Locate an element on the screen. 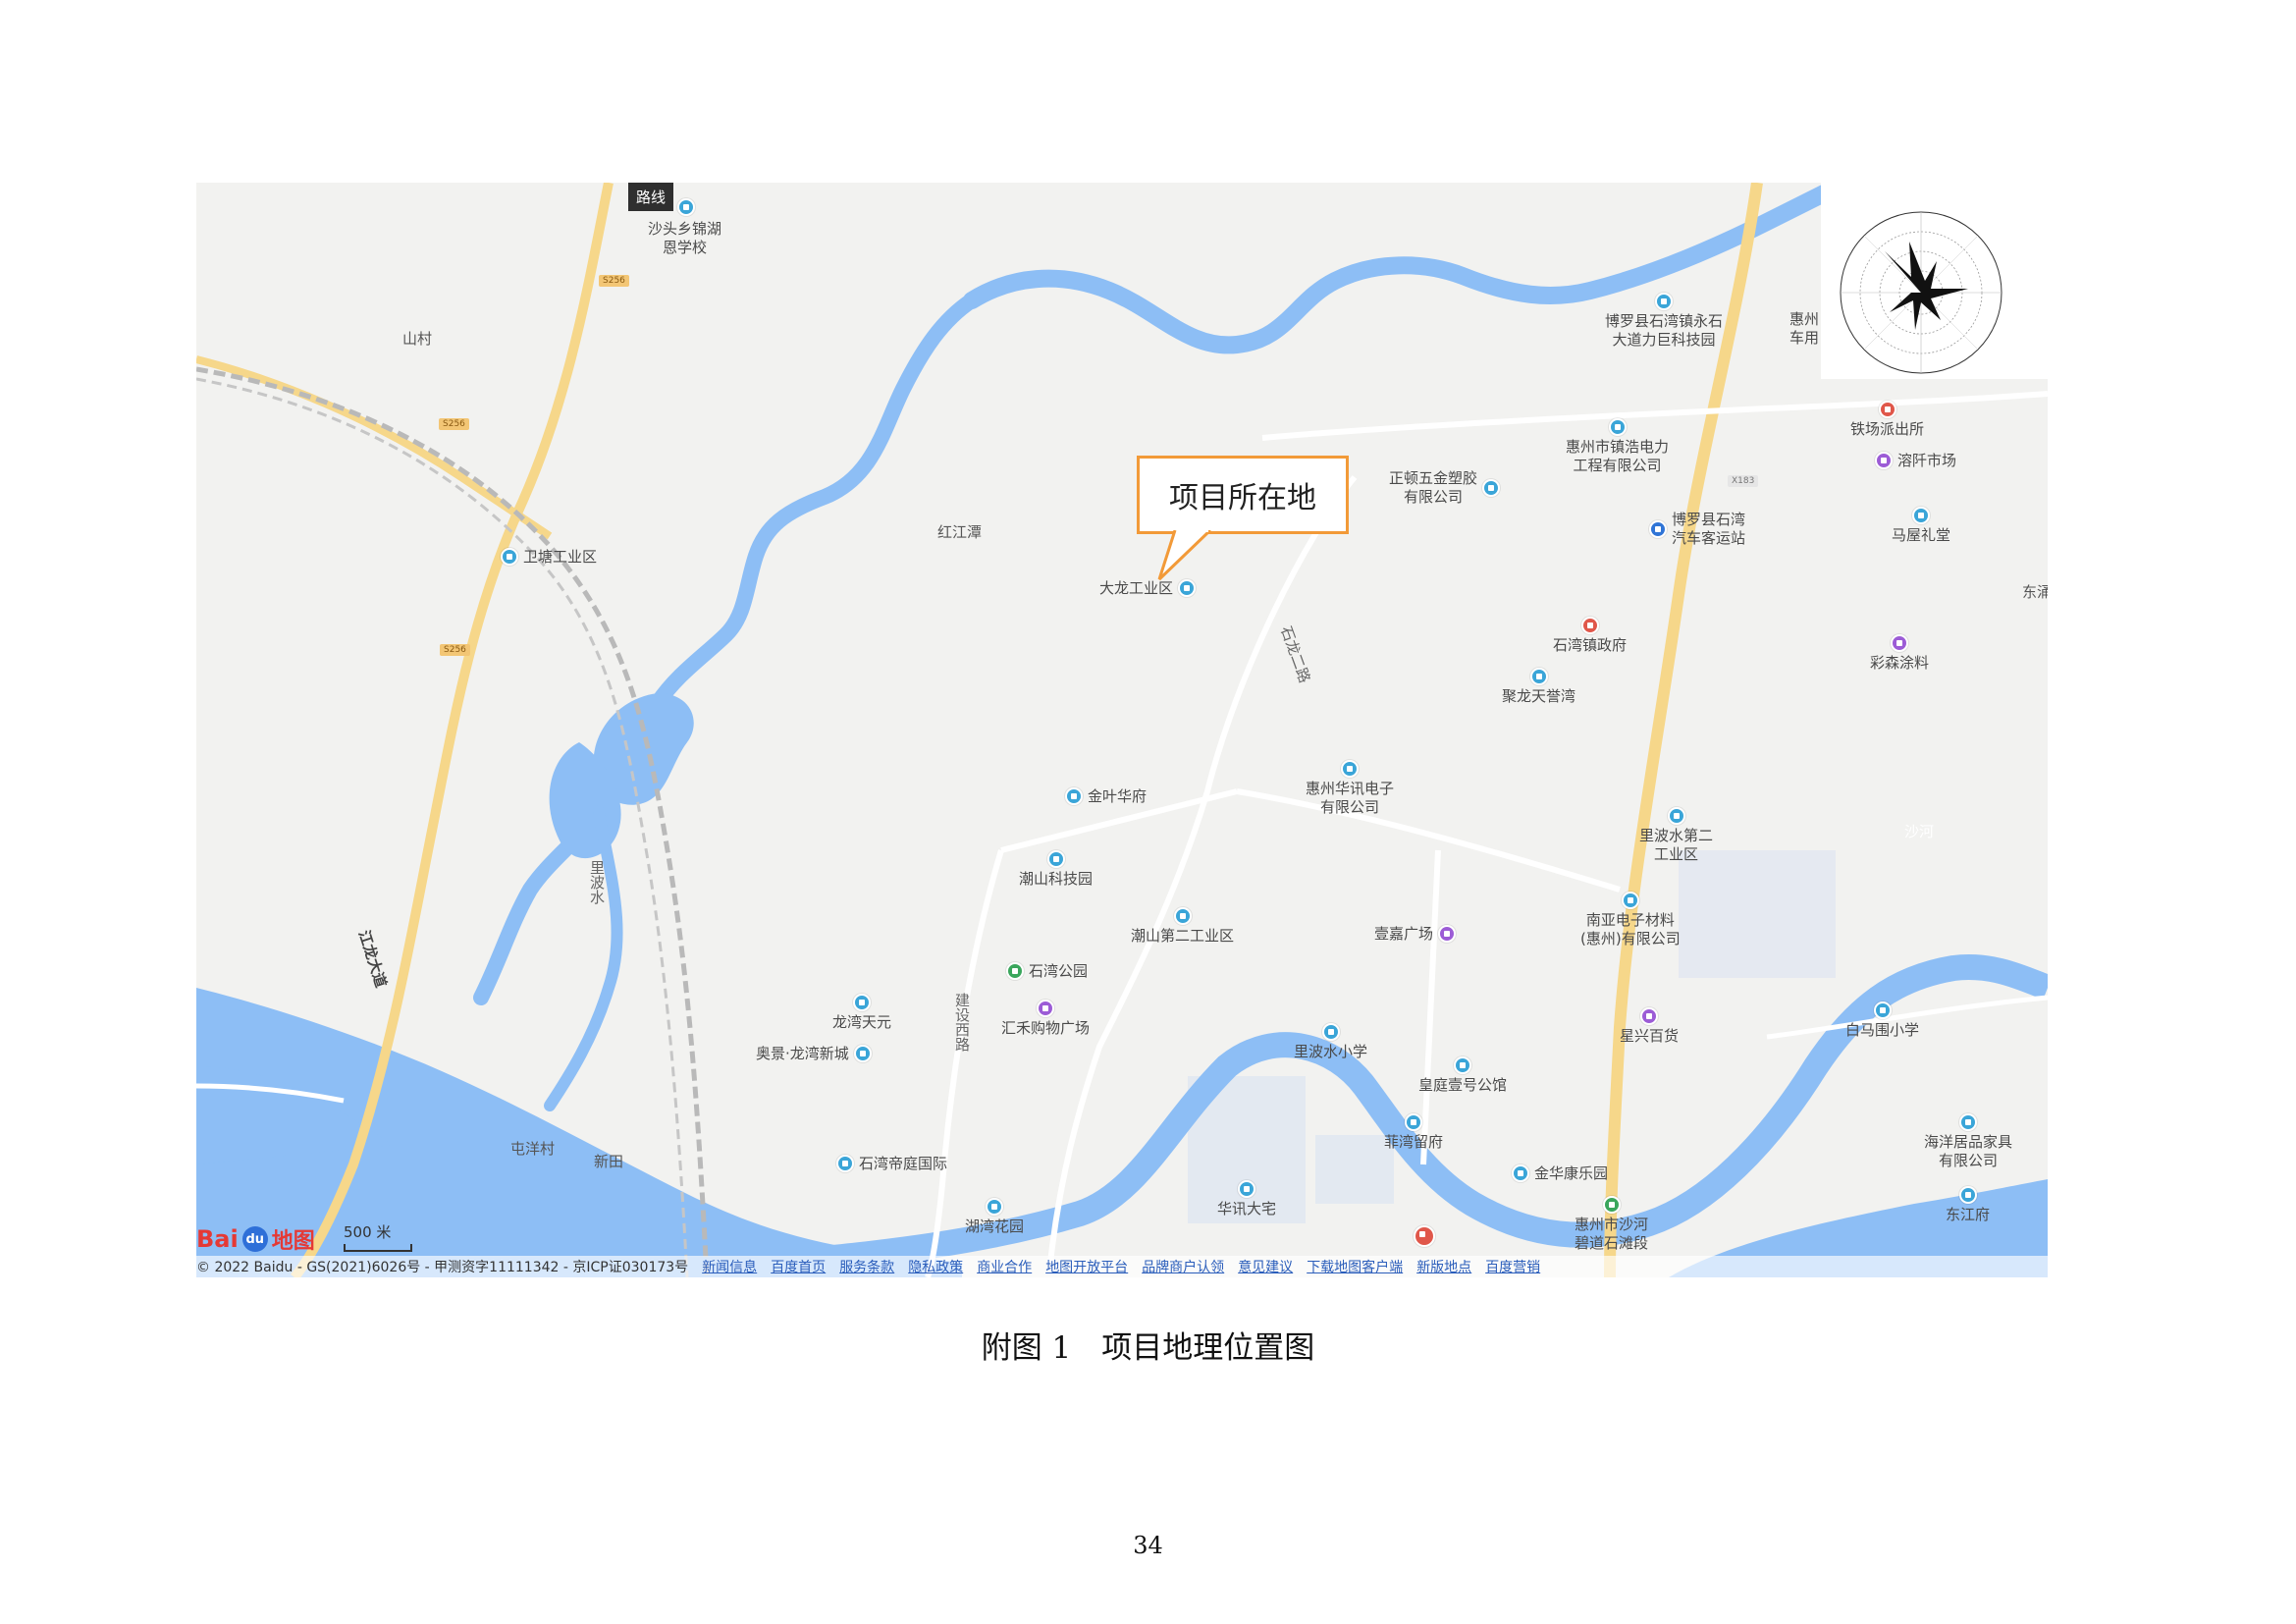 The height and width of the screenshot is (1624, 2296). road-label-libo: 里波水 is located at coordinates (597, 882).